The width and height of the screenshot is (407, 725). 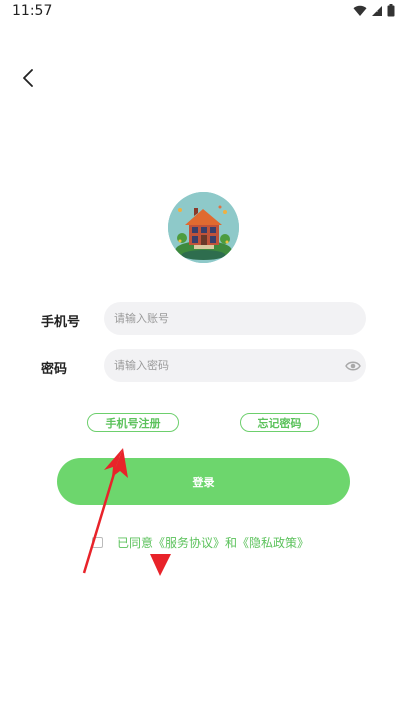 What do you see at coordinates (231, 543) in the screenshot?
I see `agreement-and: 和` at bounding box center [231, 543].